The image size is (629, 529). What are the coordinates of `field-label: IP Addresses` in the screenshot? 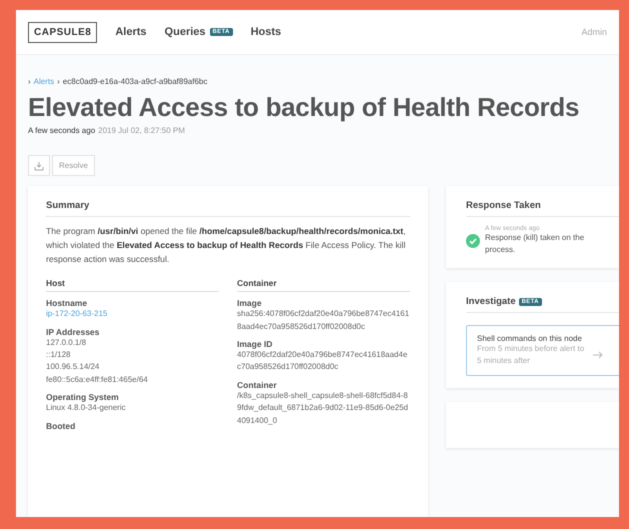 It's located at (73, 331).